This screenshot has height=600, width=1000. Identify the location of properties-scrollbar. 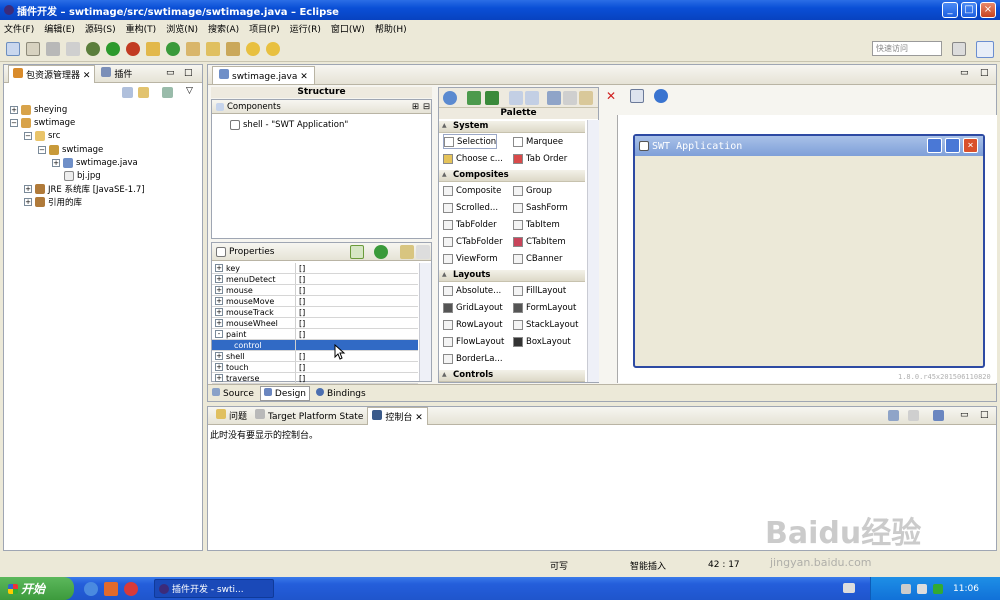
(425, 322).